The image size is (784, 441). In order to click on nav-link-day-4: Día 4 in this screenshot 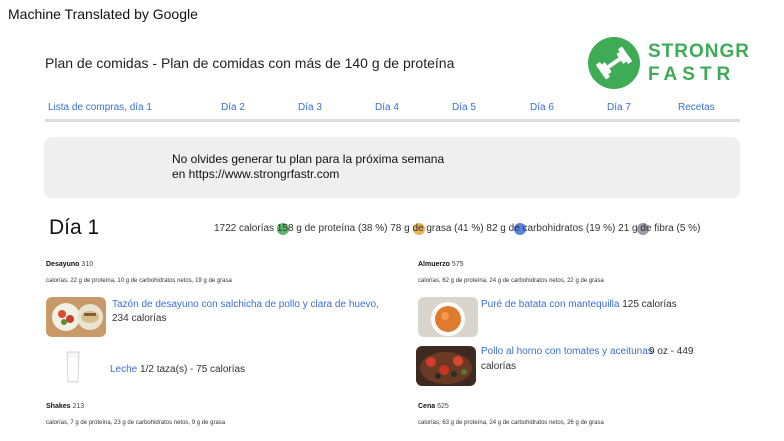, I will do `click(387, 107)`.